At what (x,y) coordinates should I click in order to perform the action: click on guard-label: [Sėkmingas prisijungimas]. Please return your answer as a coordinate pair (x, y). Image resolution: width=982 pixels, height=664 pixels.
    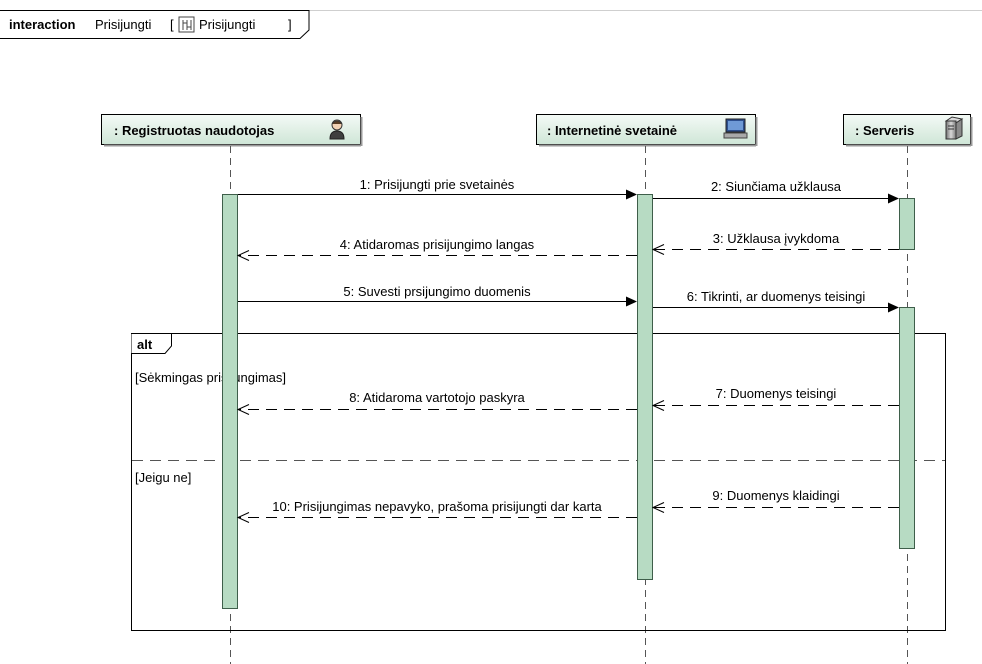
    Looking at the image, I should click on (210, 377).